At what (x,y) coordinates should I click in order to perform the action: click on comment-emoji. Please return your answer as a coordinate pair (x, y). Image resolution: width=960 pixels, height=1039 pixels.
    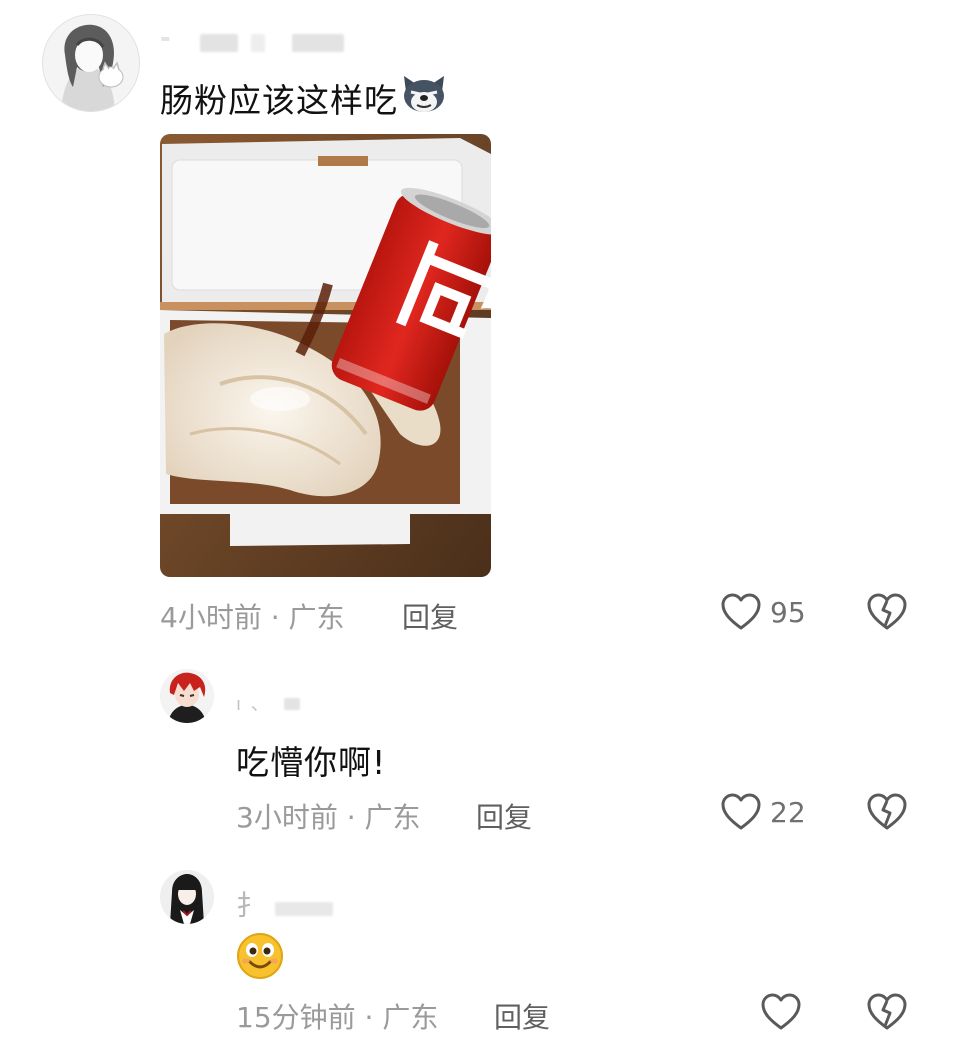
    Looking at the image, I should click on (260, 958).